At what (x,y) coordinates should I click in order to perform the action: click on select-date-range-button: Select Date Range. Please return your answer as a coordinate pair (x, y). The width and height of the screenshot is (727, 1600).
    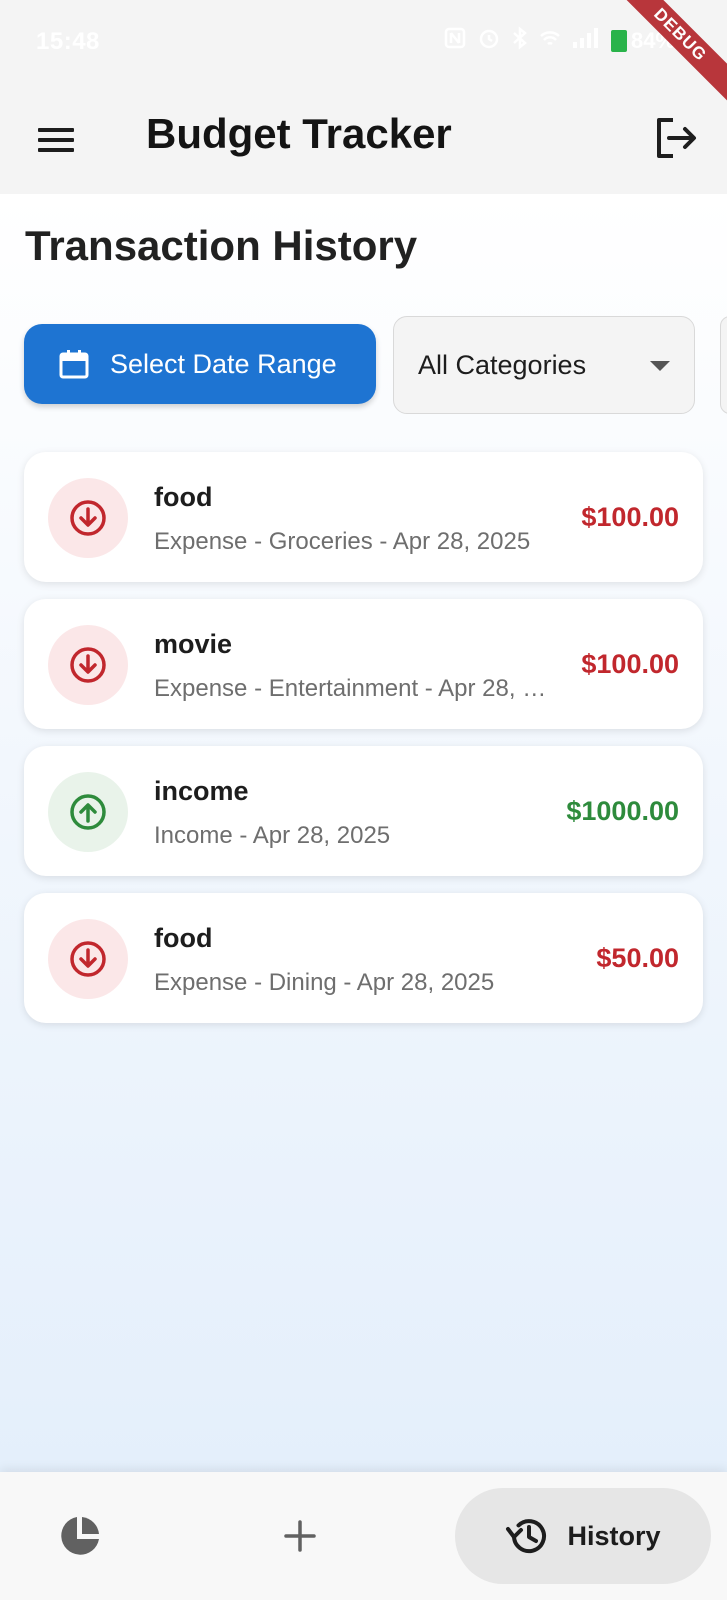
    Looking at the image, I should click on (200, 364).